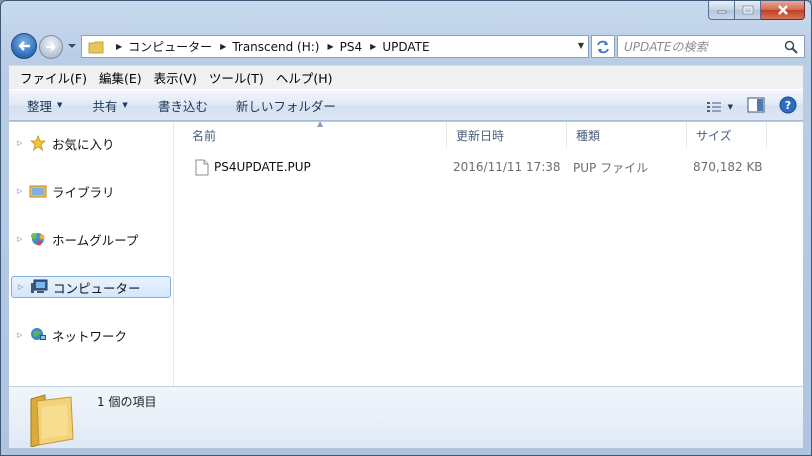  Describe the element at coordinates (351, 47) in the screenshot. I see `breadcrumb-ps4: PS4` at that location.